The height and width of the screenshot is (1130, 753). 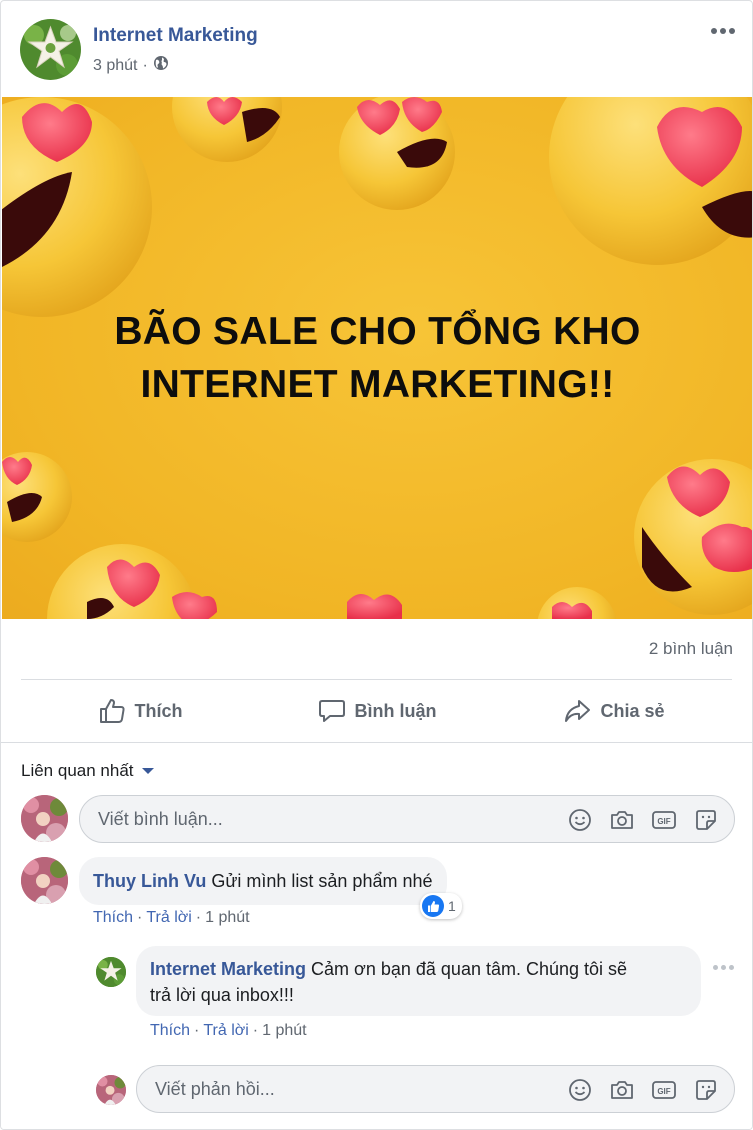 I want to click on post-time: 3 phút, so click(x=115, y=66).